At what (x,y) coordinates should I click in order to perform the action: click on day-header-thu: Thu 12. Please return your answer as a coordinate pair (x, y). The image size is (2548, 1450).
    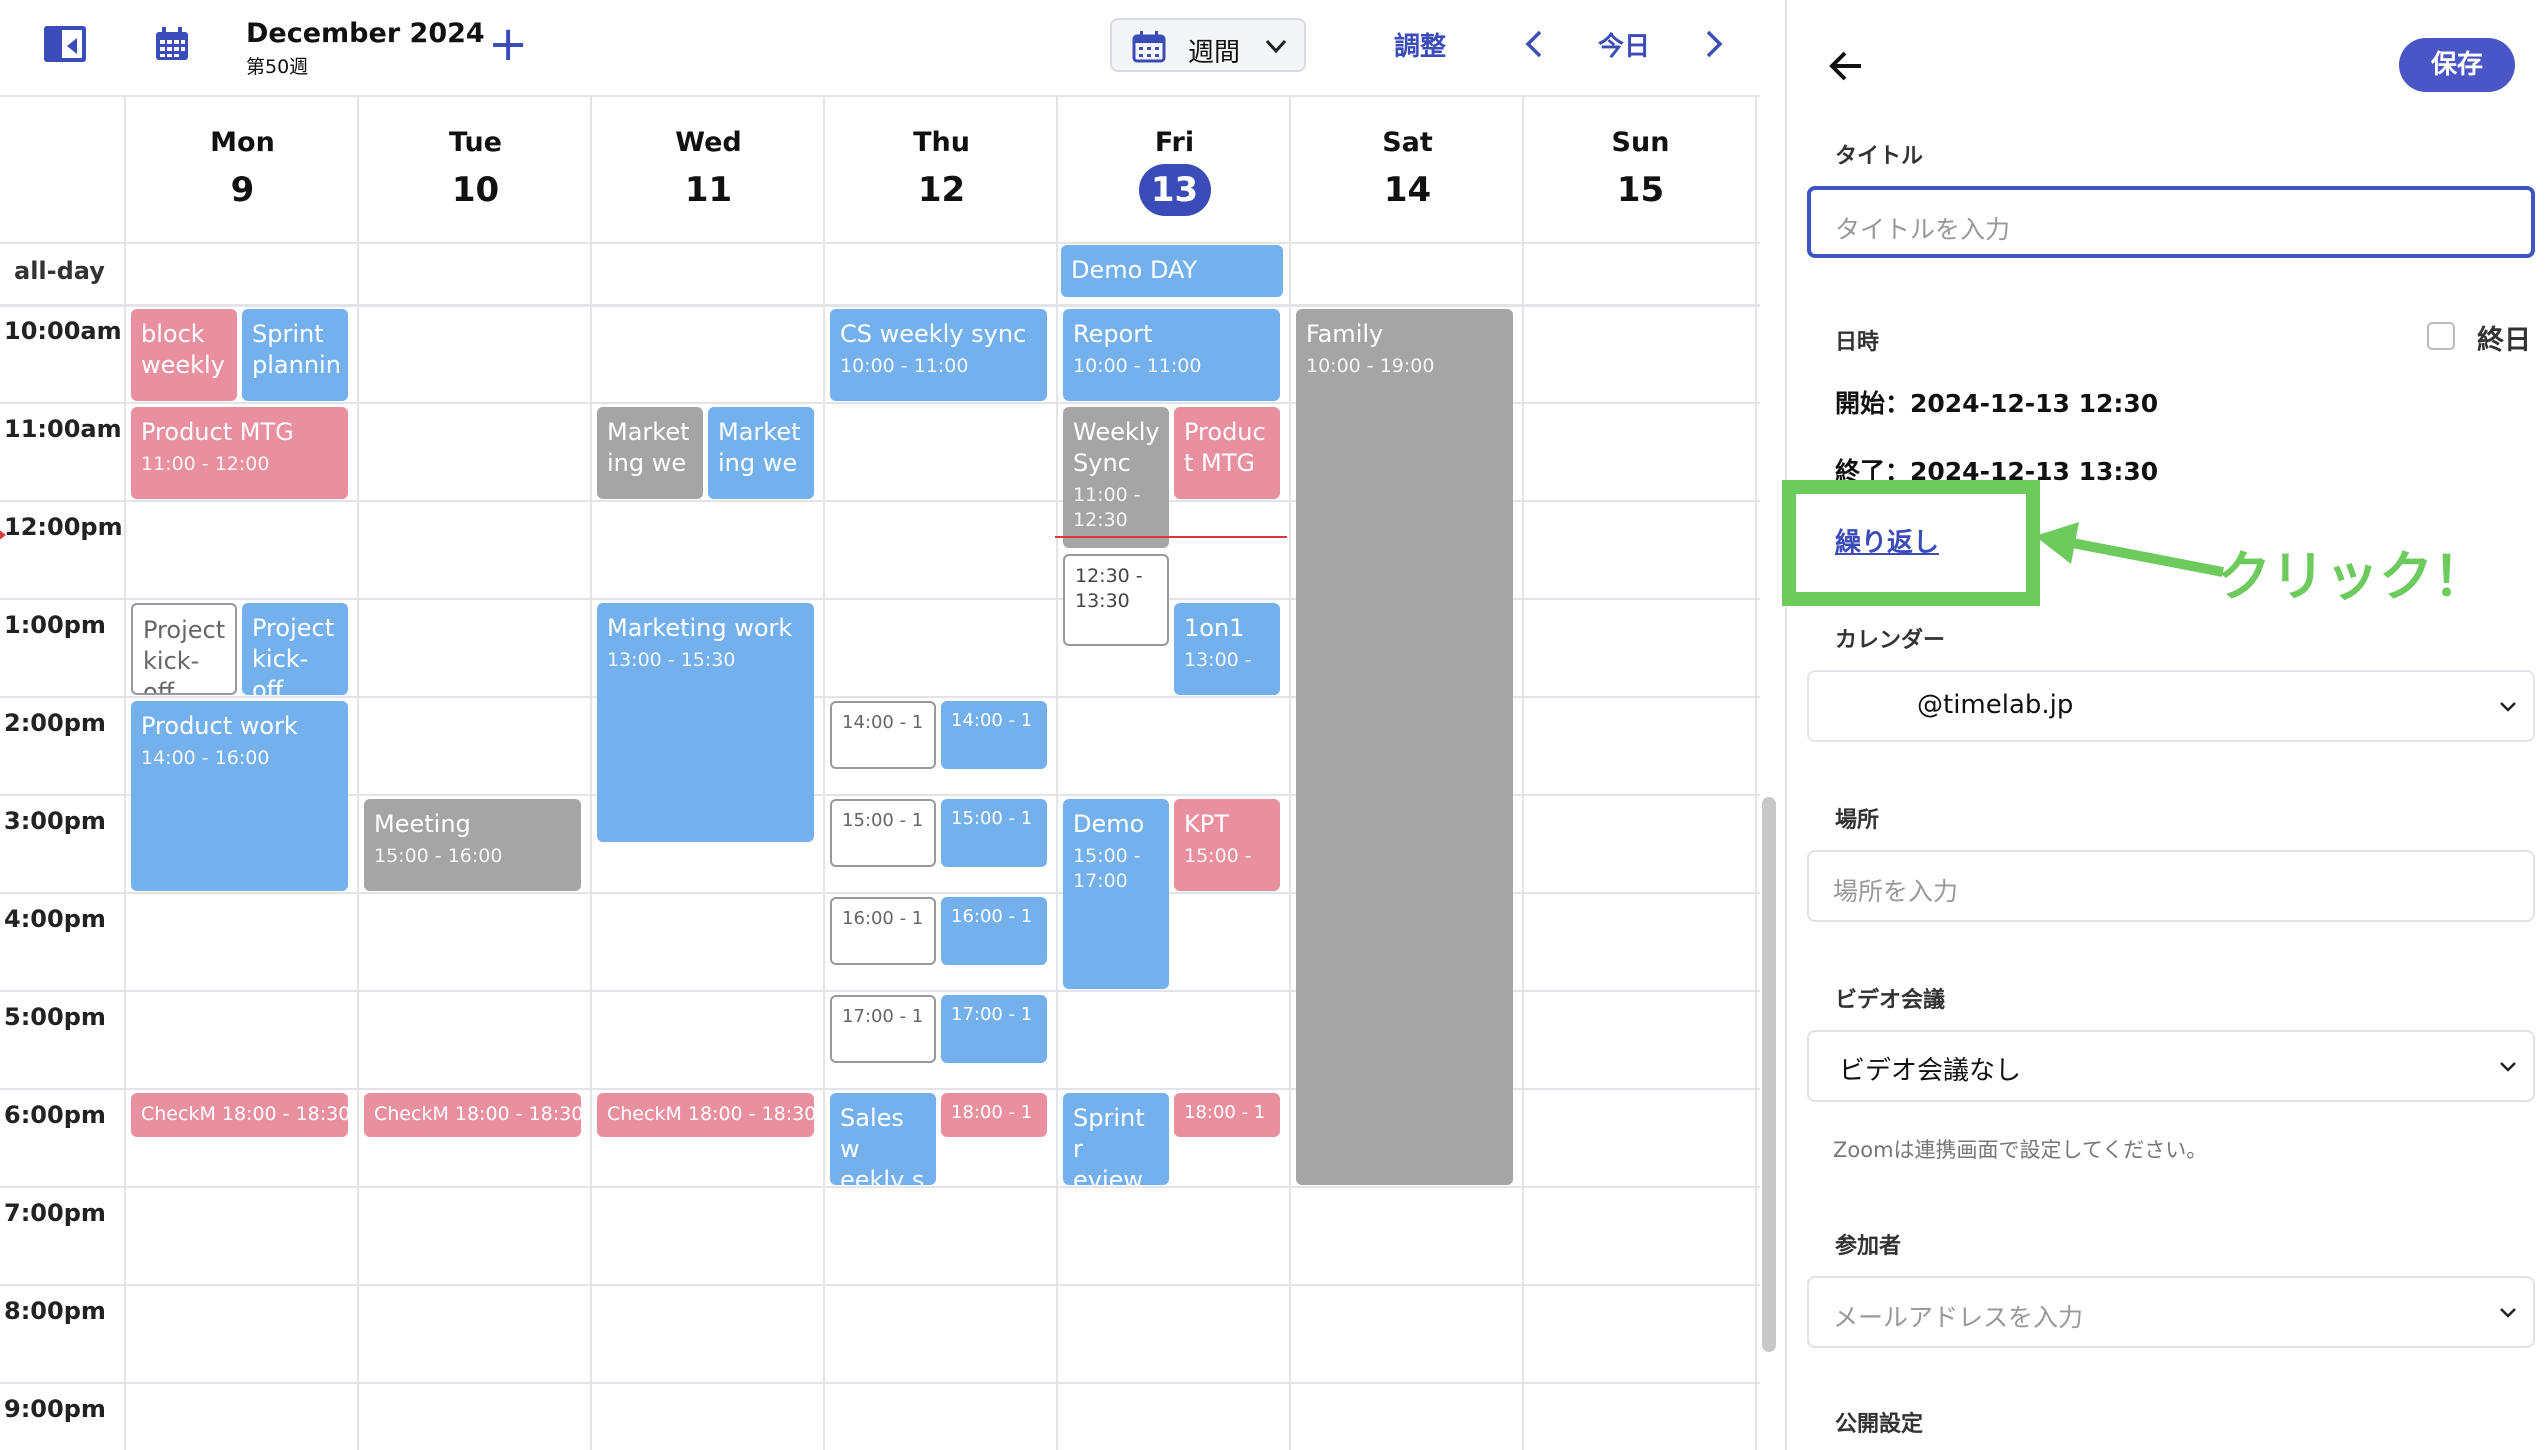
    Looking at the image, I should click on (941, 169).